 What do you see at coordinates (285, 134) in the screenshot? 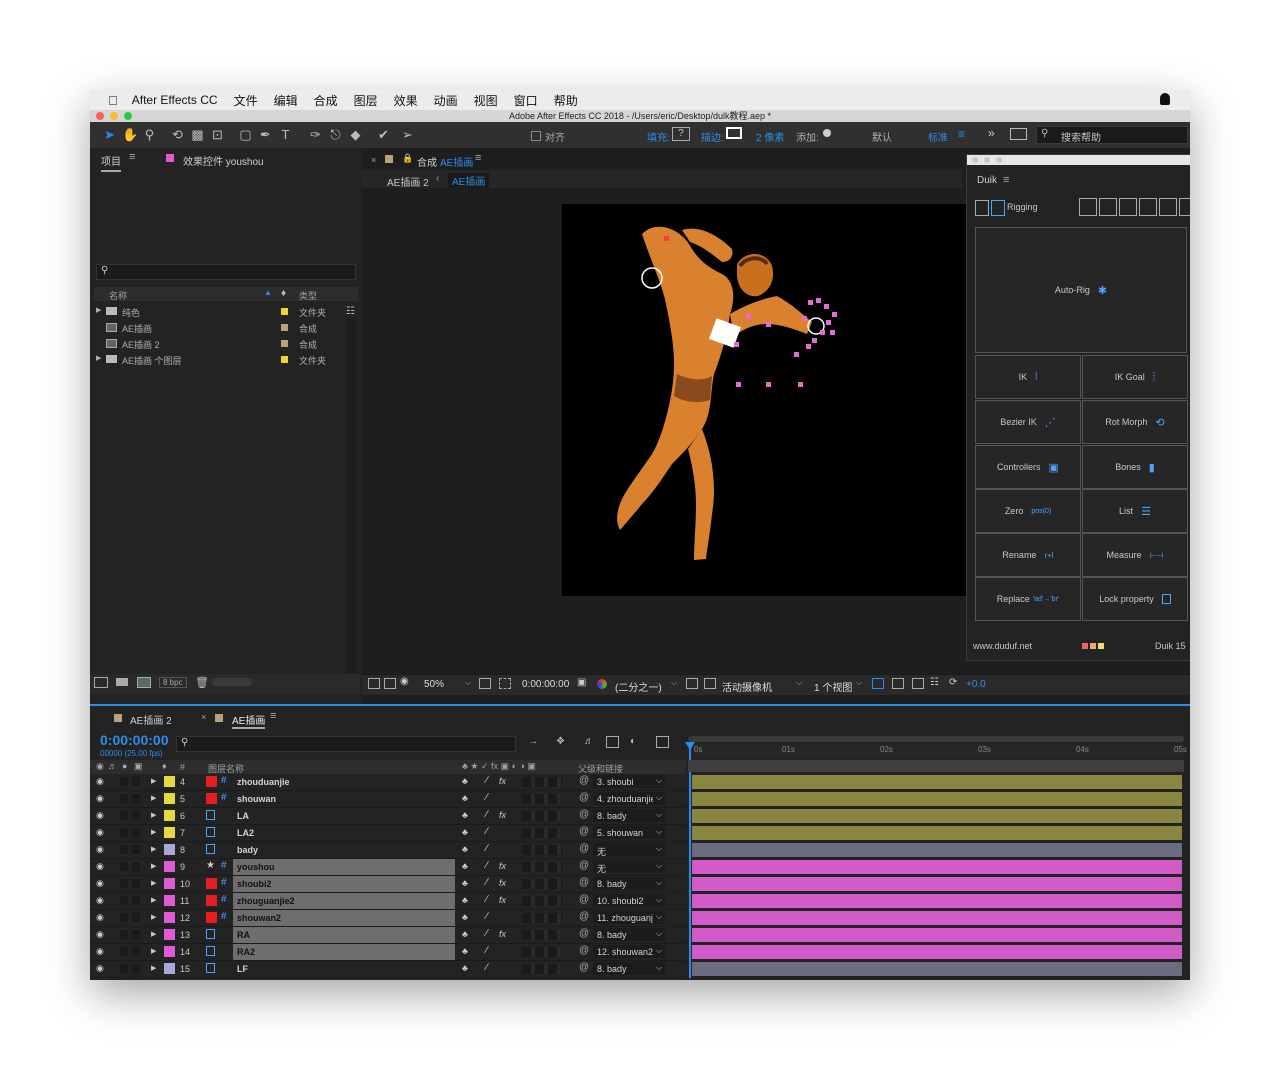
I see `text-tool-icon: T` at bounding box center [285, 134].